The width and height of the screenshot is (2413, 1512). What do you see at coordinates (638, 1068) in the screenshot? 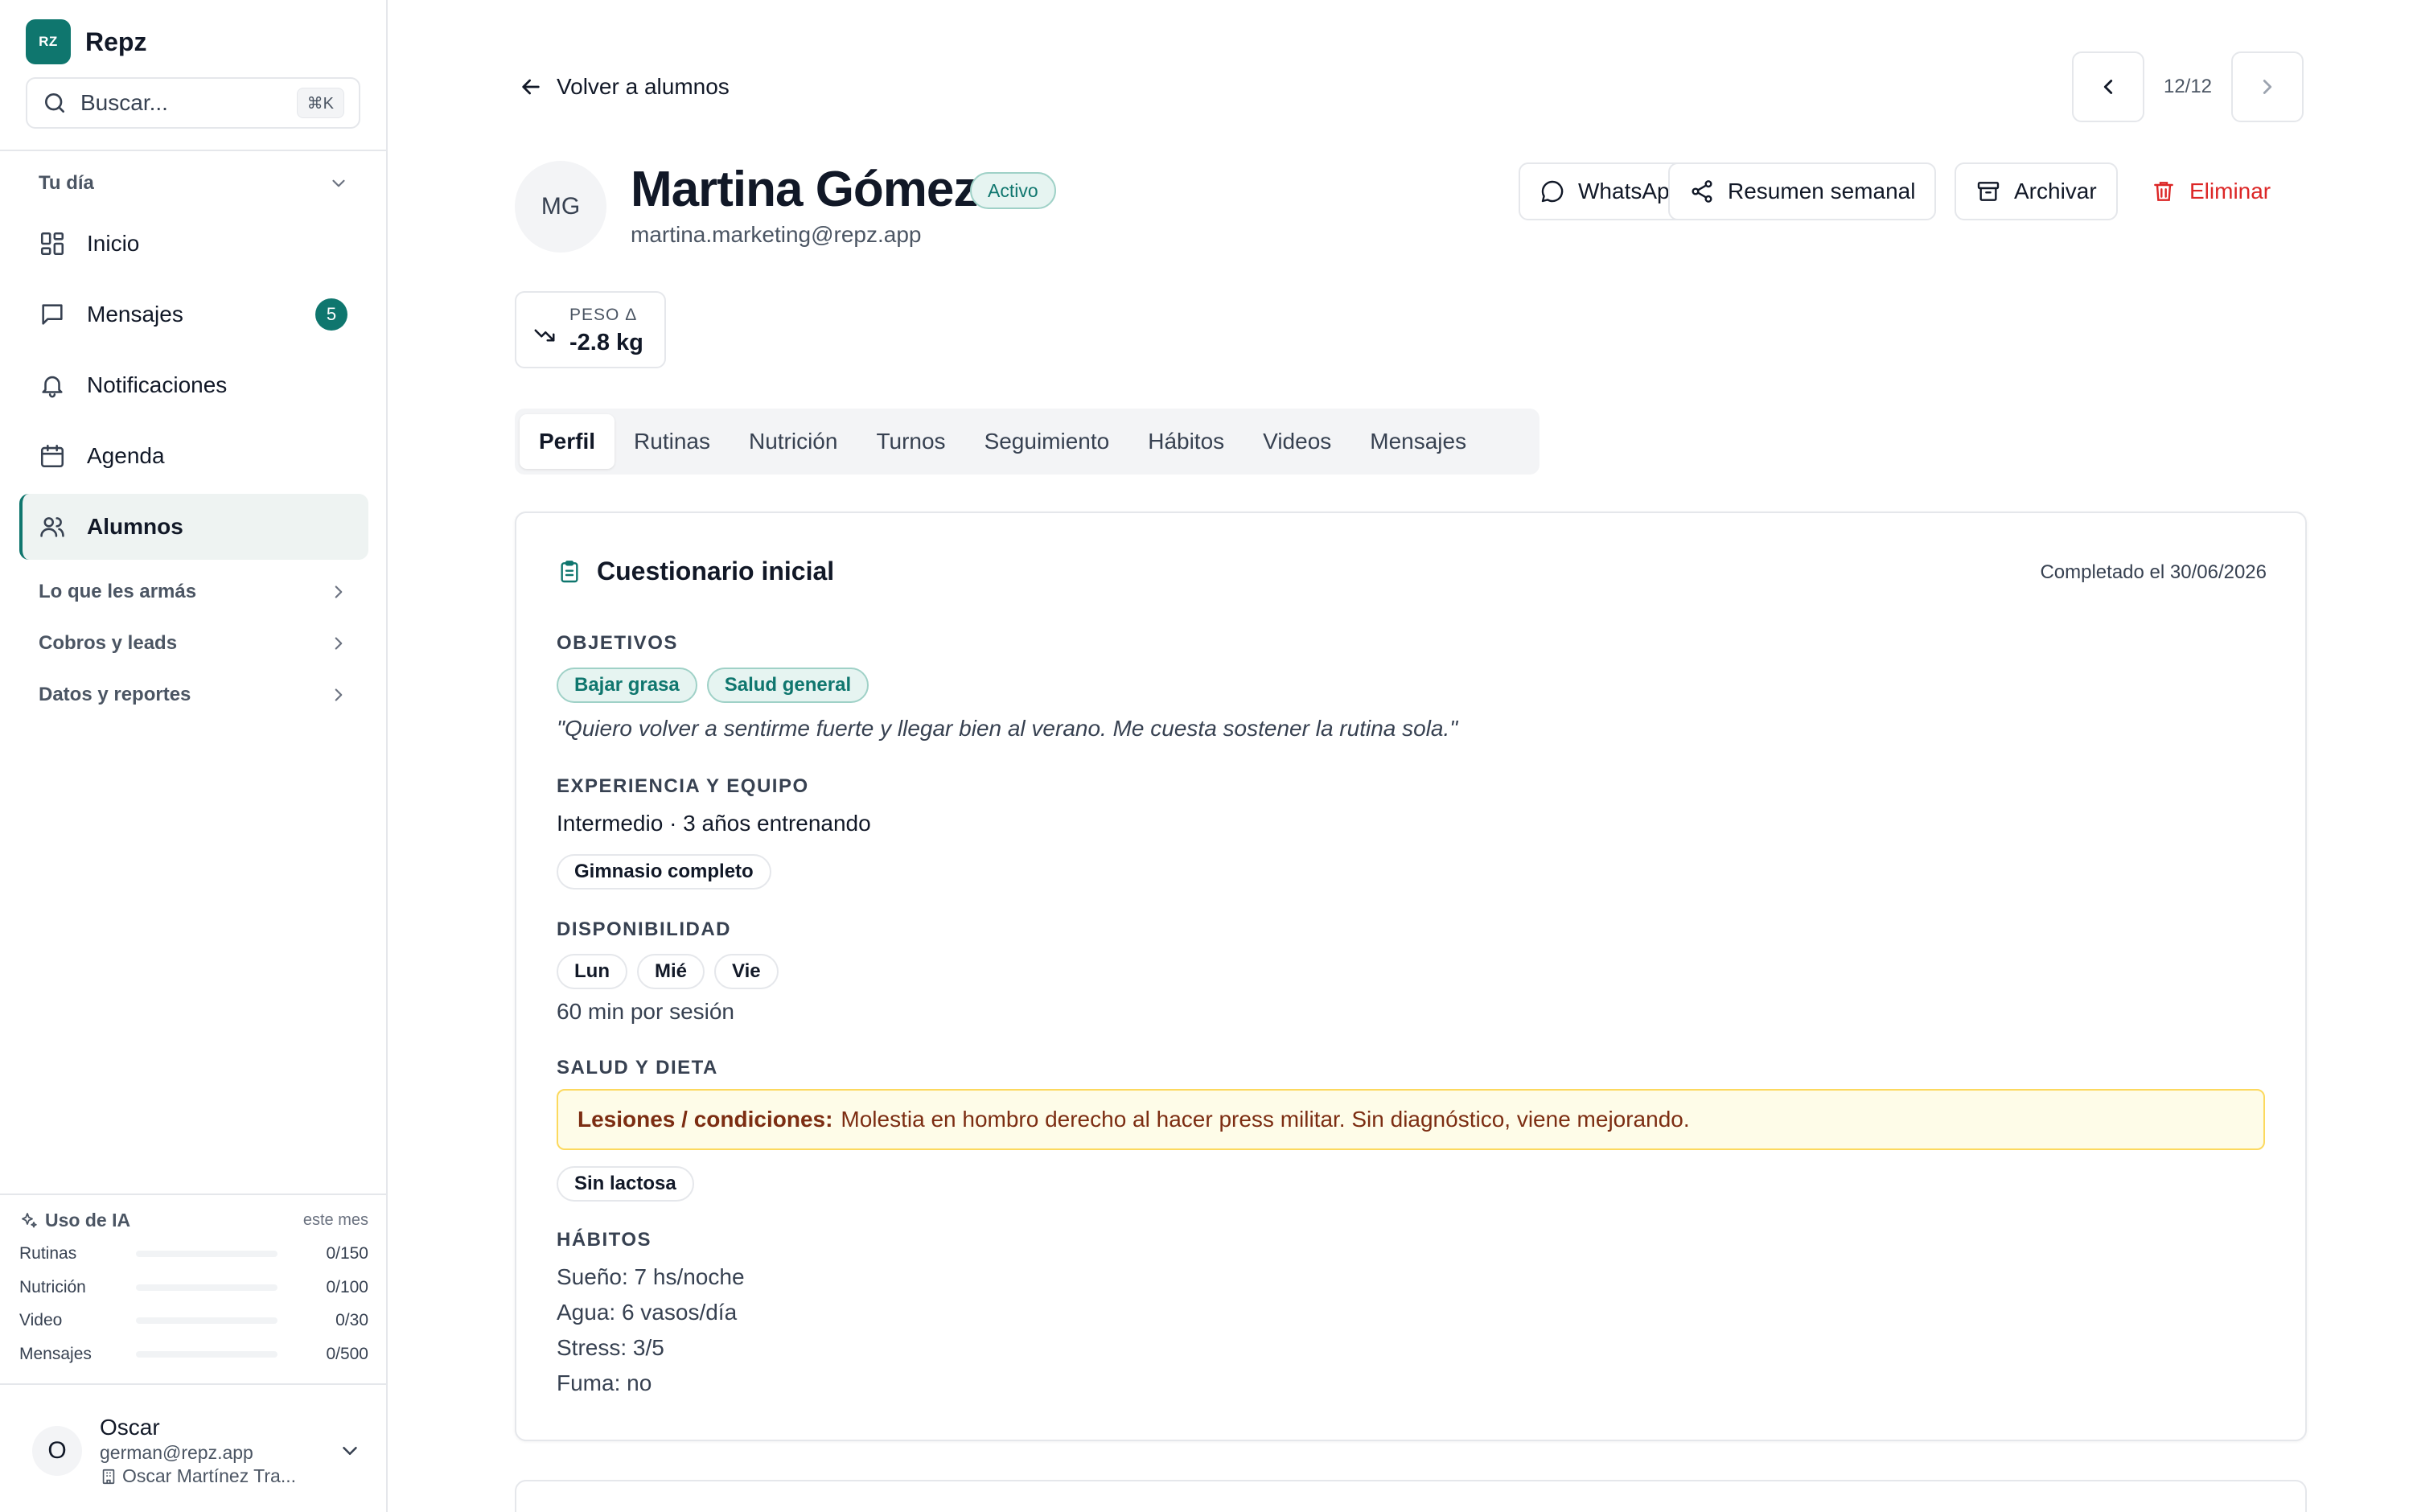
I see `section-label-salud: SALUD Y DIETA` at bounding box center [638, 1068].